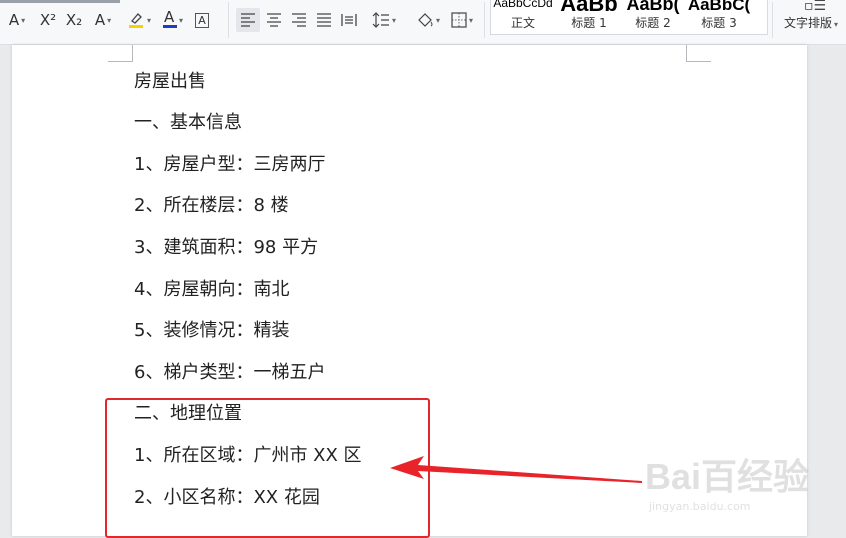  Describe the element at coordinates (230, 164) in the screenshot. I see `paragraph-line: 1、房屋户型：三房两厅` at that location.